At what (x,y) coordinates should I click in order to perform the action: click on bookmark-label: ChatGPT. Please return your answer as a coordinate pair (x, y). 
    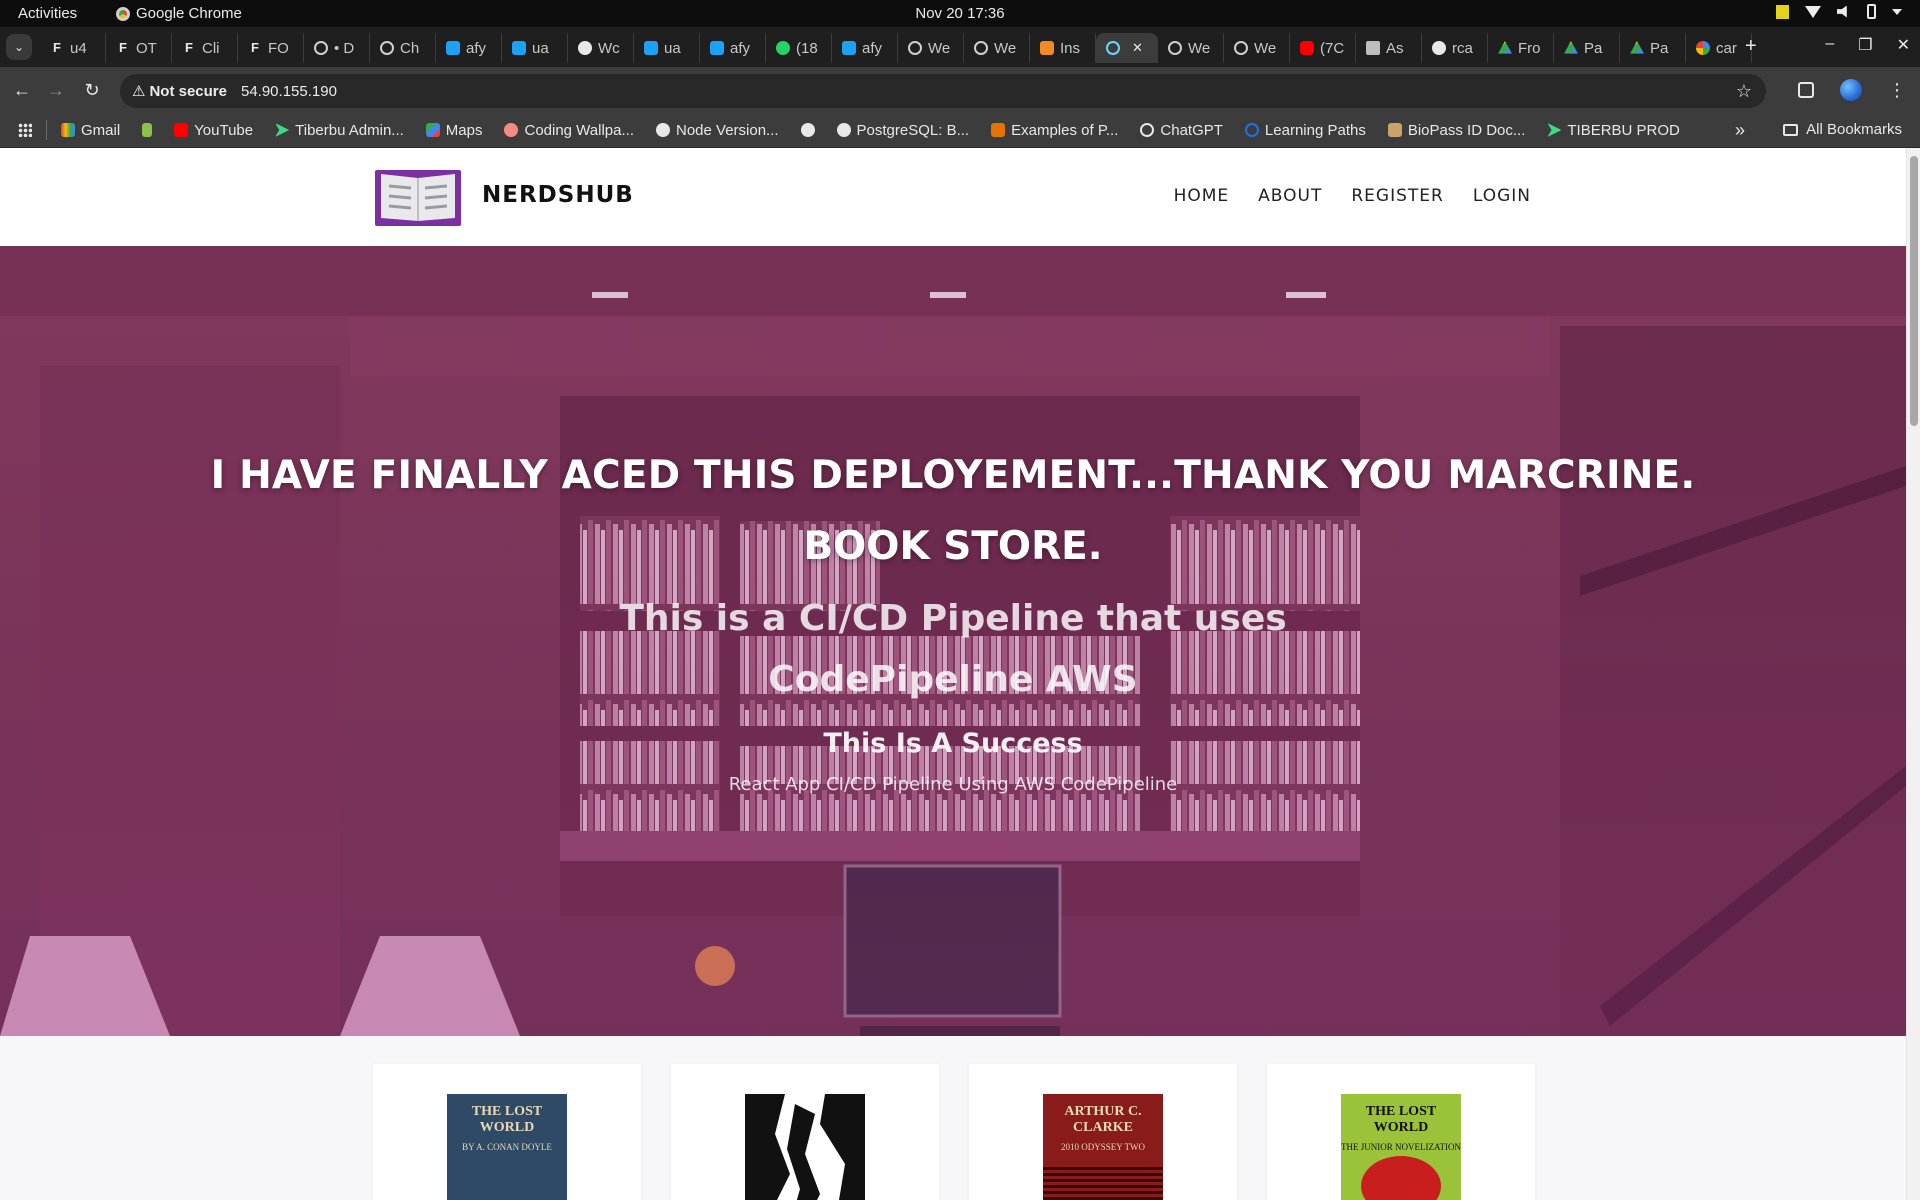
    Looking at the image, I should click on (1191, 130).